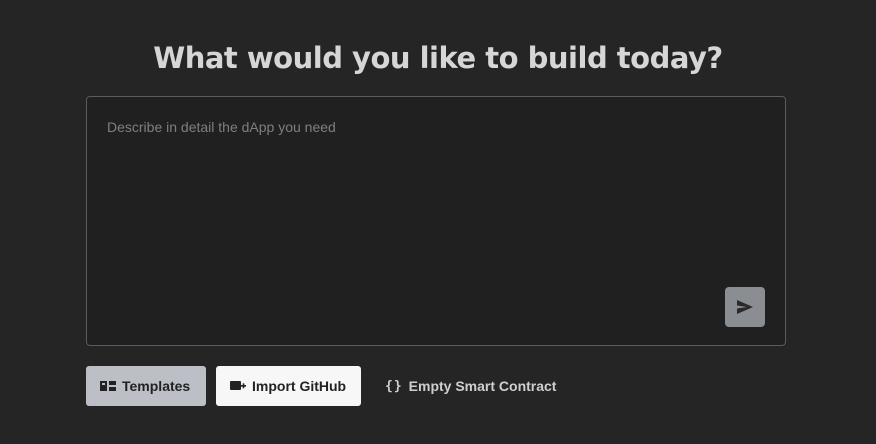 This screenshot has width=876, height=444. I want to click on templates-button: Templates, so click(146, 386).